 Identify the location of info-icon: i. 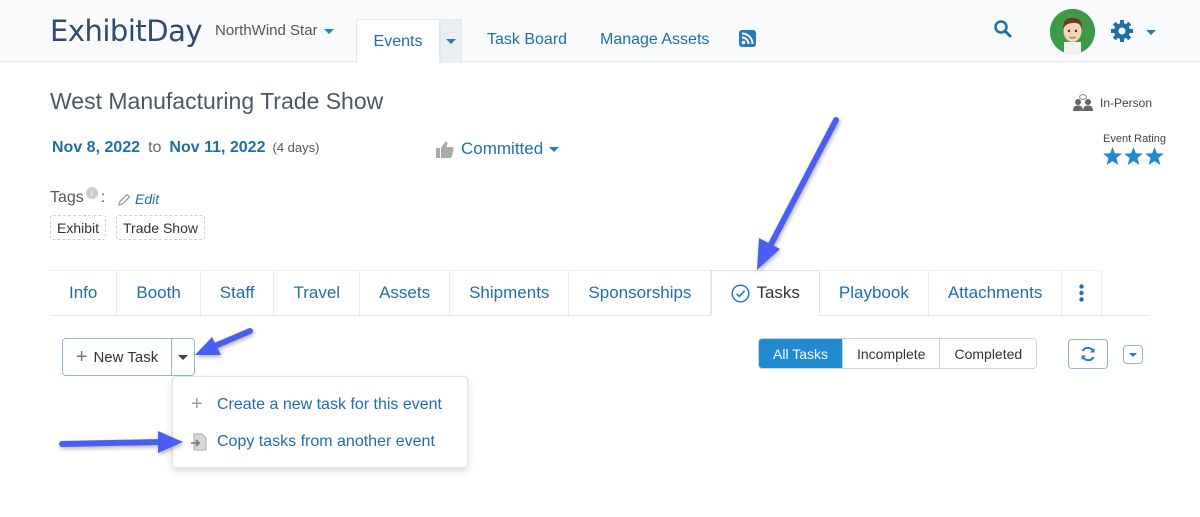
(91, 193).